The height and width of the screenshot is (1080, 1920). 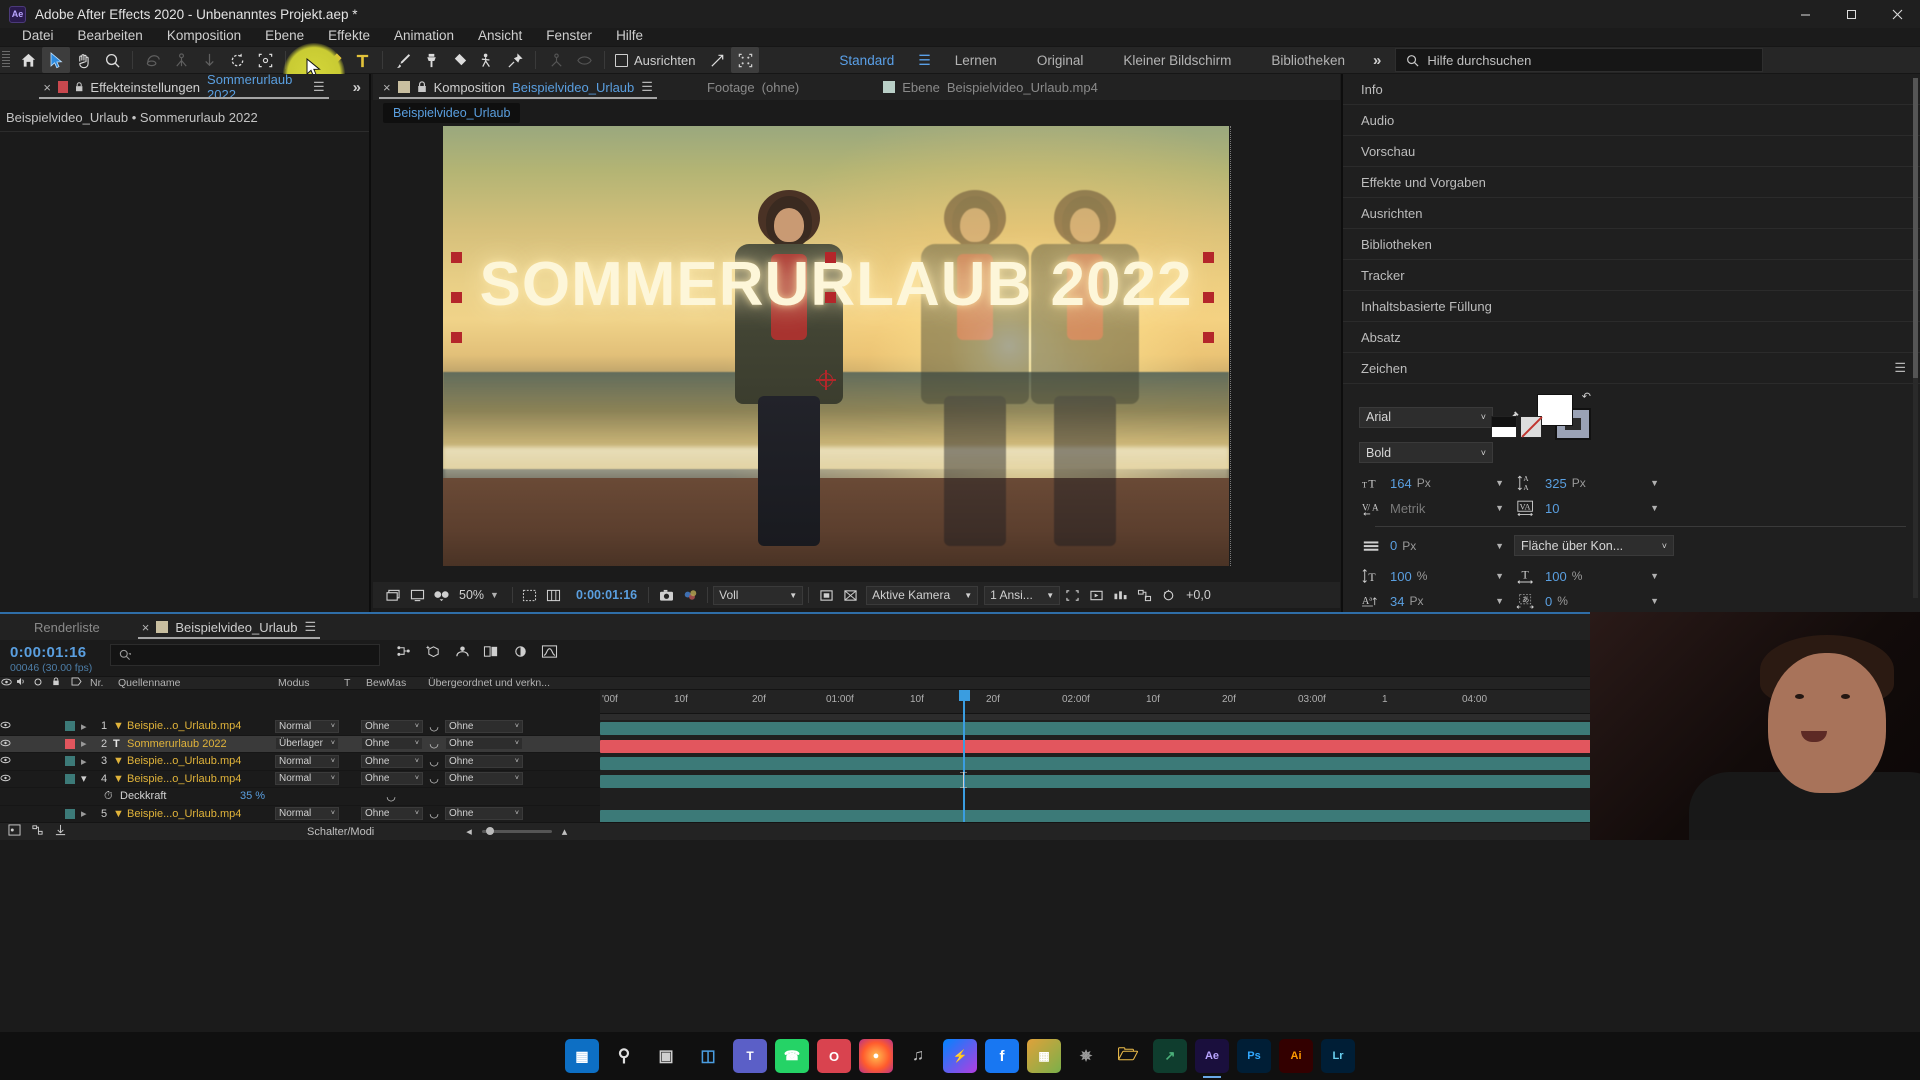 What do you see at coordinates (456, 337) in the screenshot?
I see `selection-handle-bl` at bounding box center [456, 337].